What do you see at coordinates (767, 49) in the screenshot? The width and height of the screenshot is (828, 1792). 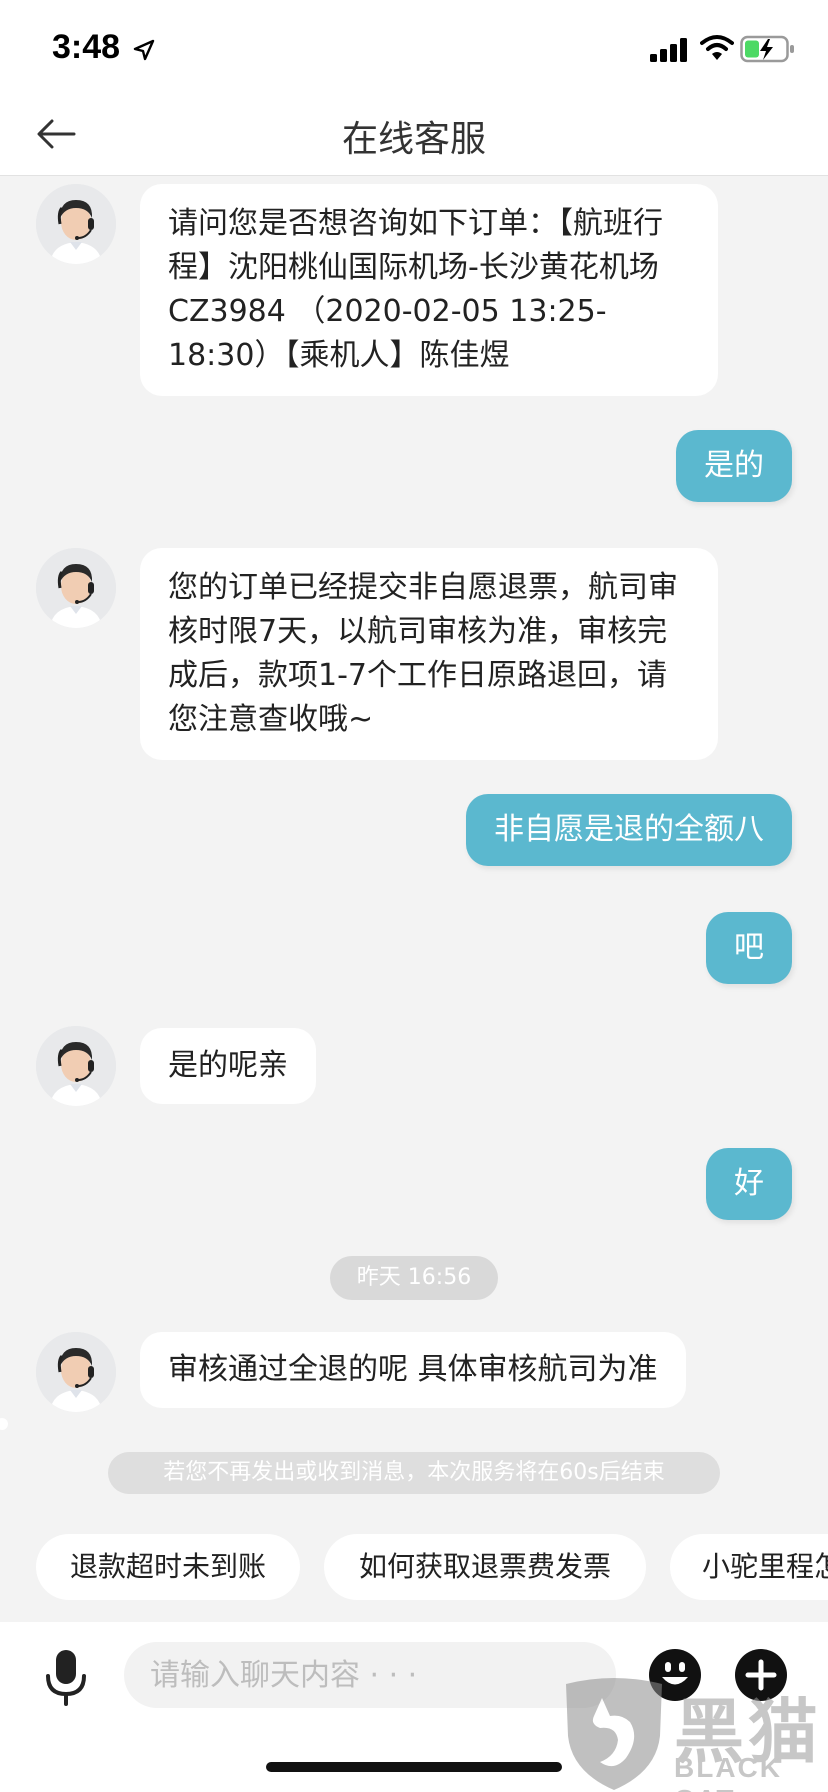 I see `battery-charging-icon` at bounding box center [767, 49].